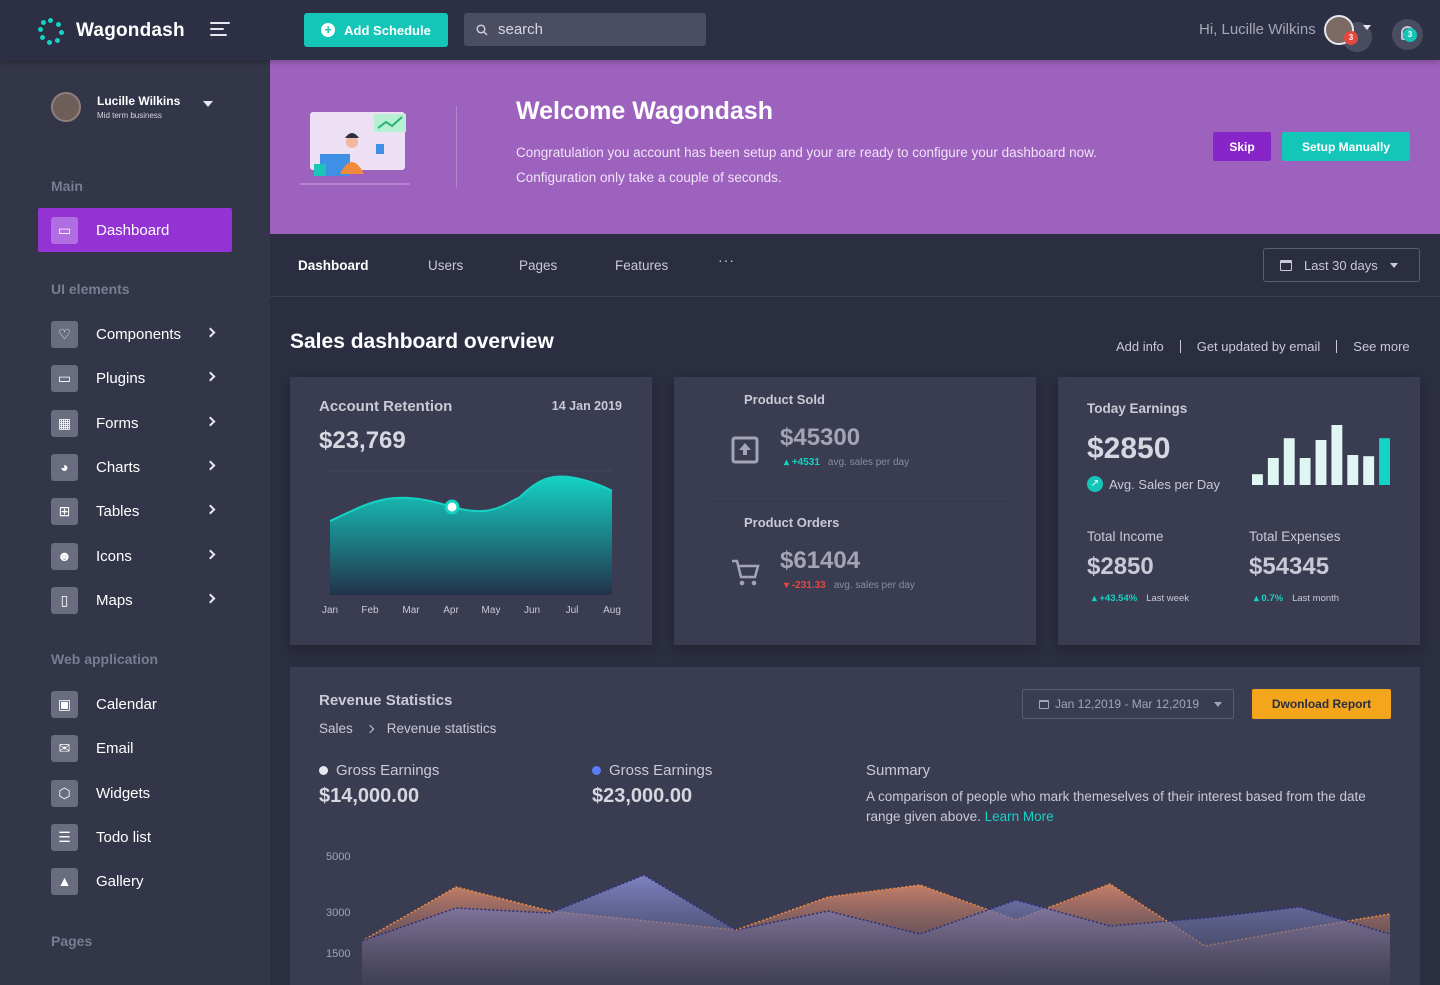 The image size is (1440, 985). What do you see at coordinates (72, 941) in the screenshot?
I see `section-label-pages: Pages` at bounding box center [72, 941].